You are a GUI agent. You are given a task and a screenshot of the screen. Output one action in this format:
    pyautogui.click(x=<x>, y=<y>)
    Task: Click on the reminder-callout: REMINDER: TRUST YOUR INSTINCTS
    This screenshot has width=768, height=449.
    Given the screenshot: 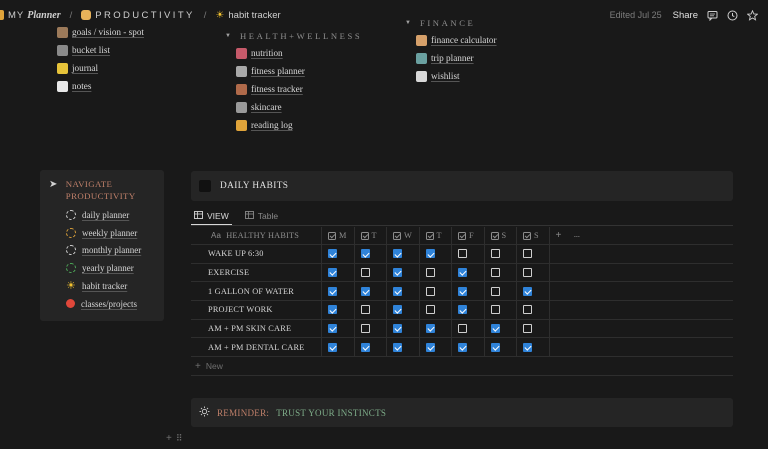 What is the action you would take?
    pyautogui.click(x=462, y=412)
    